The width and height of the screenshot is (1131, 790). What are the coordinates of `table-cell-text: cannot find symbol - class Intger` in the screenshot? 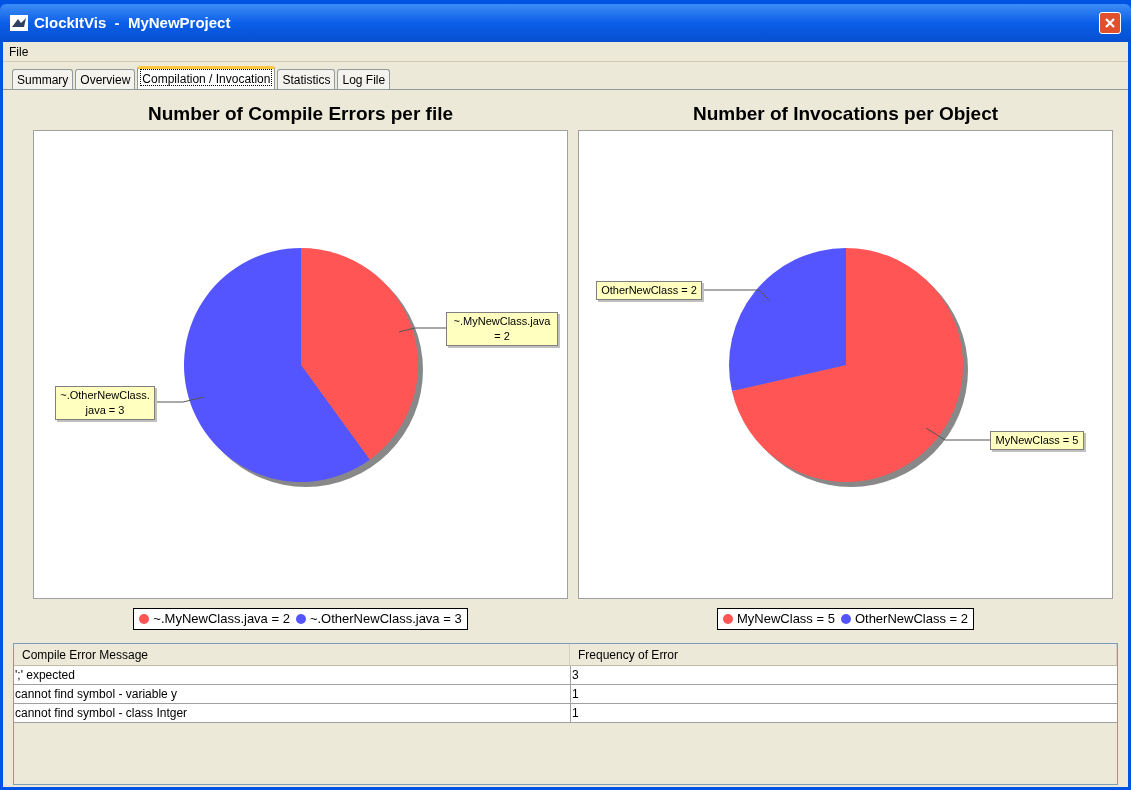 It's located at (101, 713).